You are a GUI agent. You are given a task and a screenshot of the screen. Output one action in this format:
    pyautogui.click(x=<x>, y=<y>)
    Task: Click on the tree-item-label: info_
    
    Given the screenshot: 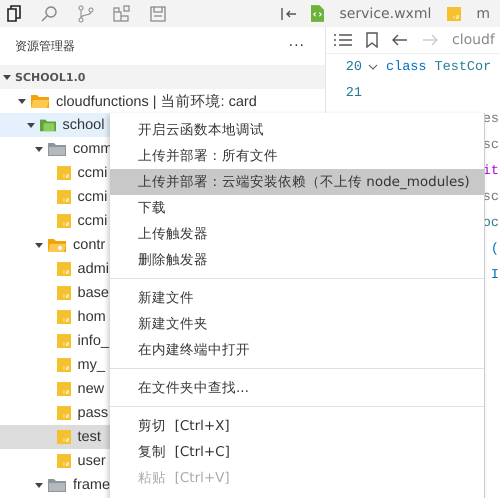 What is the action you would take?
    pyautogui.click(x=93, y=341)
    